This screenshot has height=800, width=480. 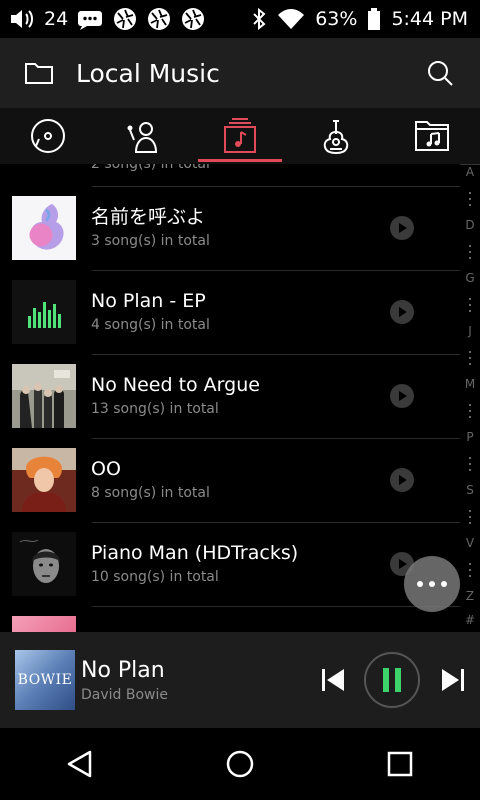 I want to click on list-item: No Need to Argue 13 song(s) in total, so click(x=230, y=396).